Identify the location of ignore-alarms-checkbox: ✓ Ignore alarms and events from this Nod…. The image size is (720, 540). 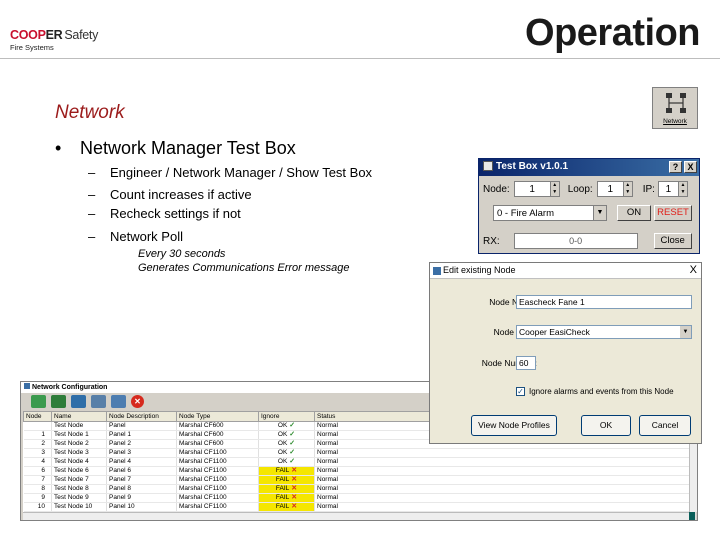
(595, 391).